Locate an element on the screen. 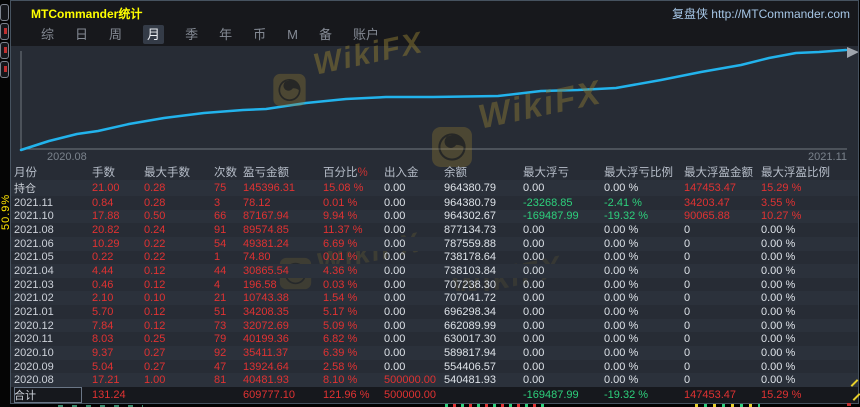  menu-item-4: 季 is located at coordinates (191, 34).